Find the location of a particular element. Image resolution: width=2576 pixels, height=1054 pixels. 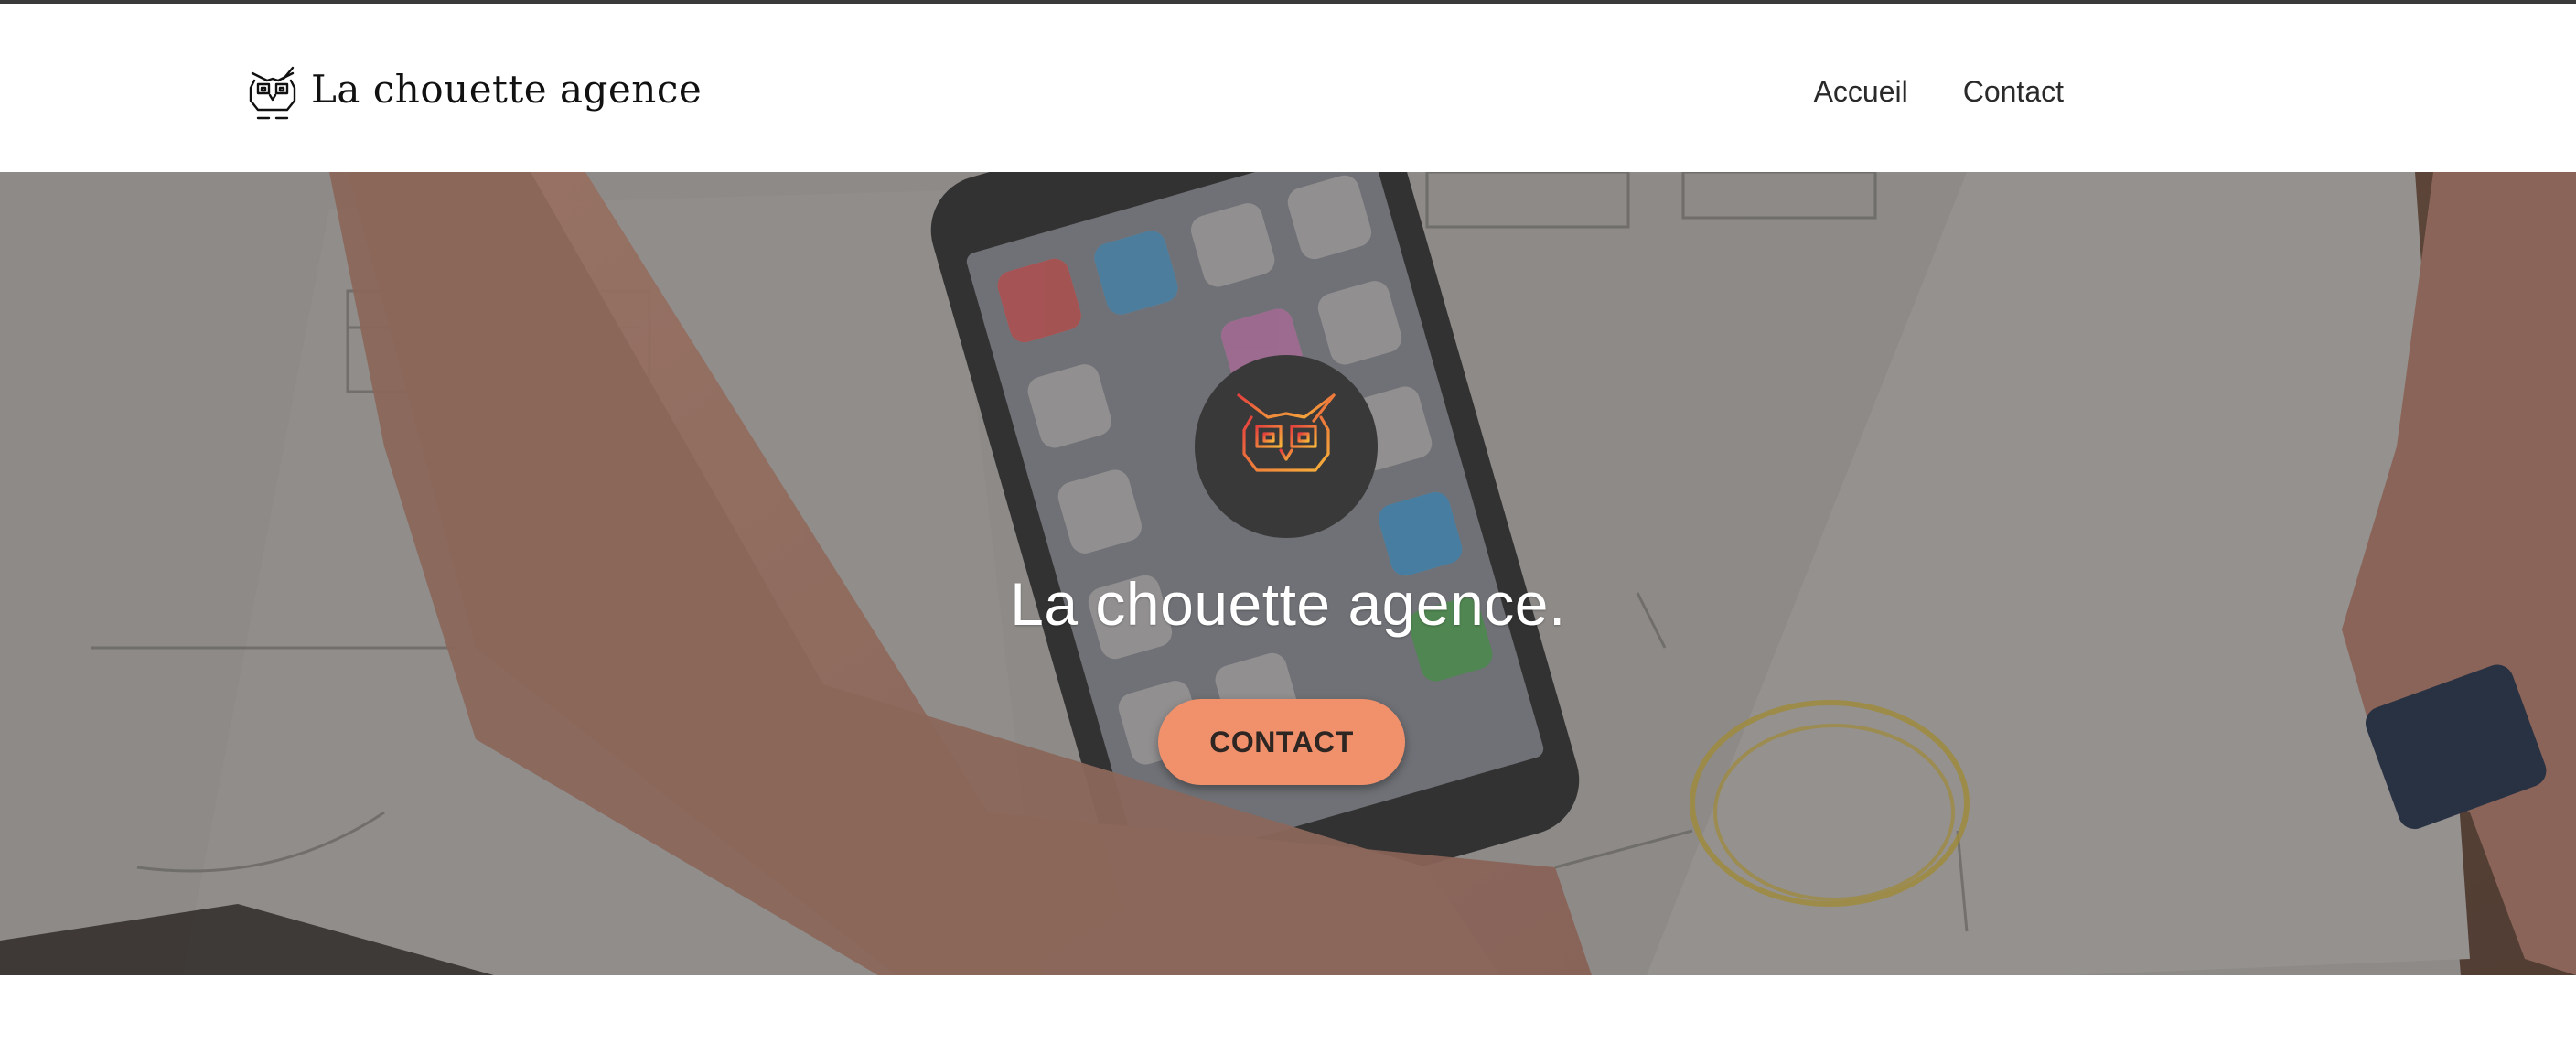

hero-title: La chouette agence. is located at coordinates (1288, 604).